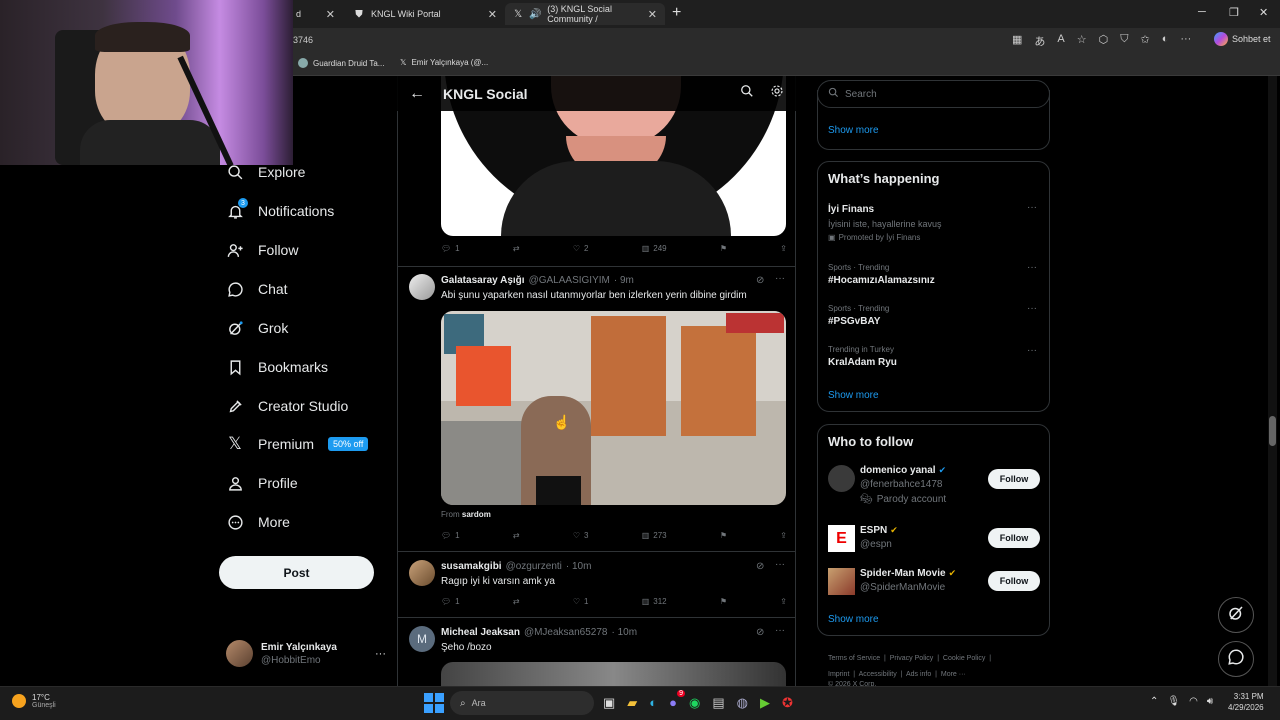 The height and width of the screenshot is (720, 1280). I want to click on back-arrow-icon: ←, so click(417, 94).